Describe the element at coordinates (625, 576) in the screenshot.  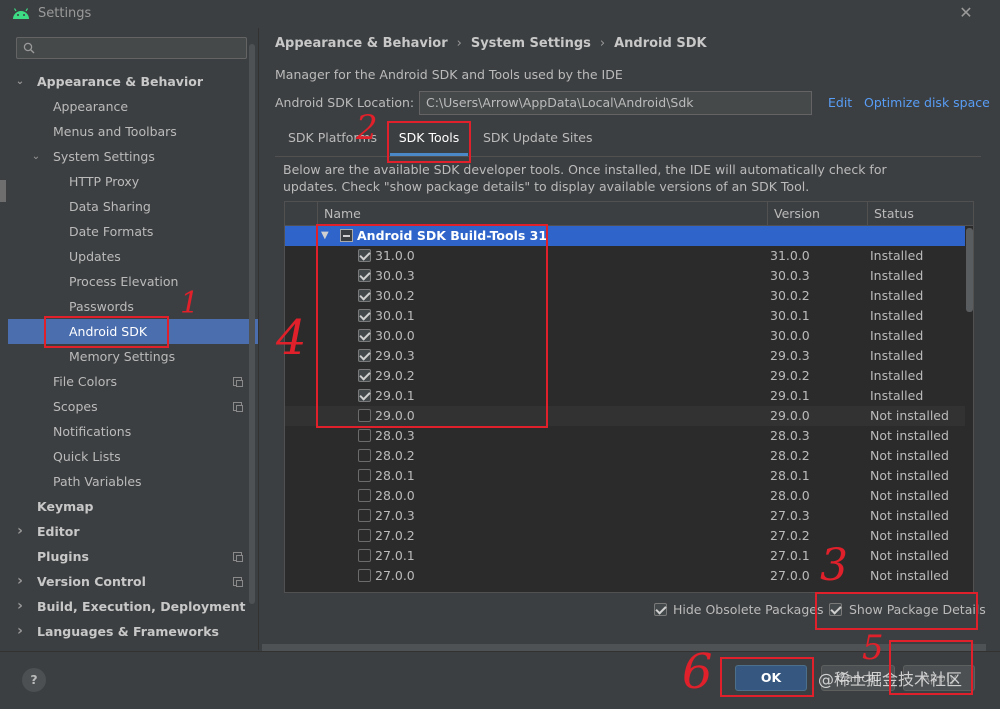
I see `table-row: 27.0.0 27.0.0 Not installed` at that location.